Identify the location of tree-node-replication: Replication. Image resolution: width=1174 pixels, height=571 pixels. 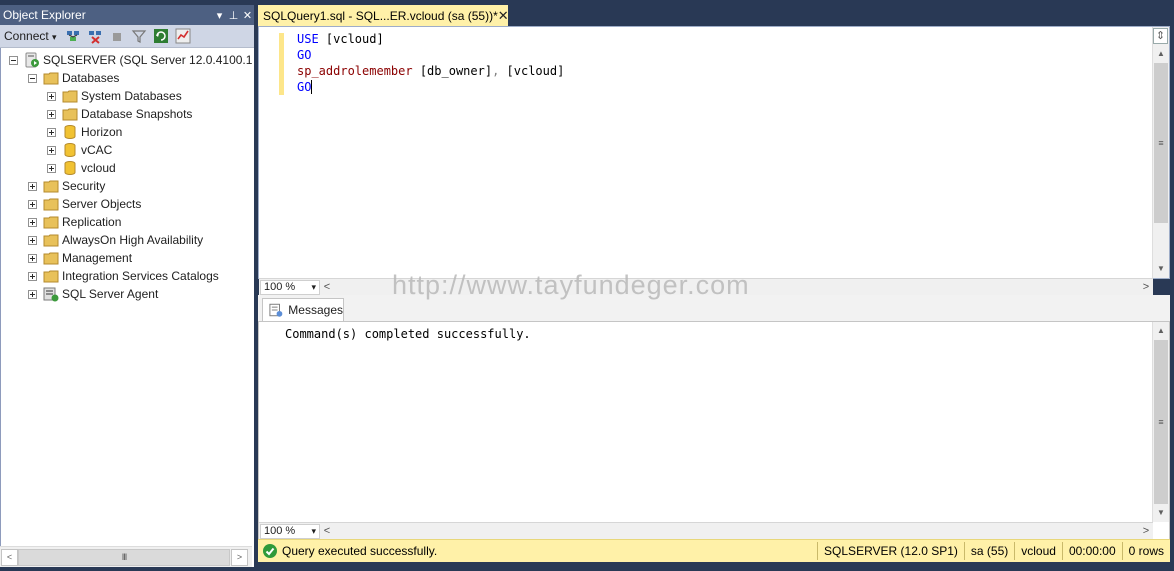
(74, 222).